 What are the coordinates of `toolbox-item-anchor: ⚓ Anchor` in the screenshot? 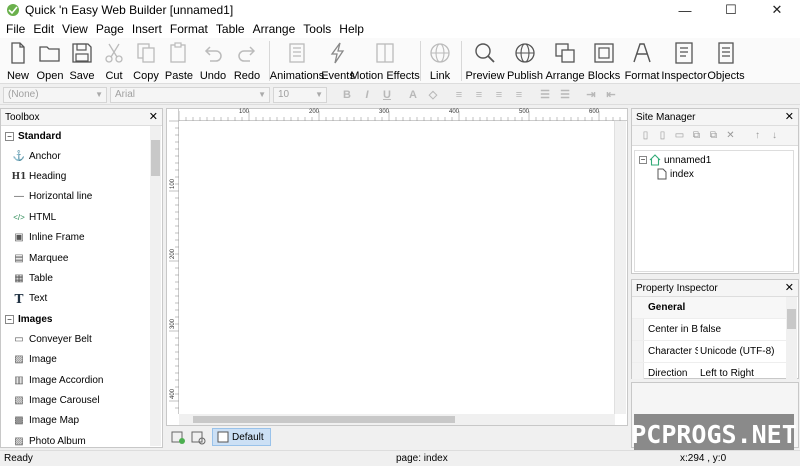 It's located at (75, 156).